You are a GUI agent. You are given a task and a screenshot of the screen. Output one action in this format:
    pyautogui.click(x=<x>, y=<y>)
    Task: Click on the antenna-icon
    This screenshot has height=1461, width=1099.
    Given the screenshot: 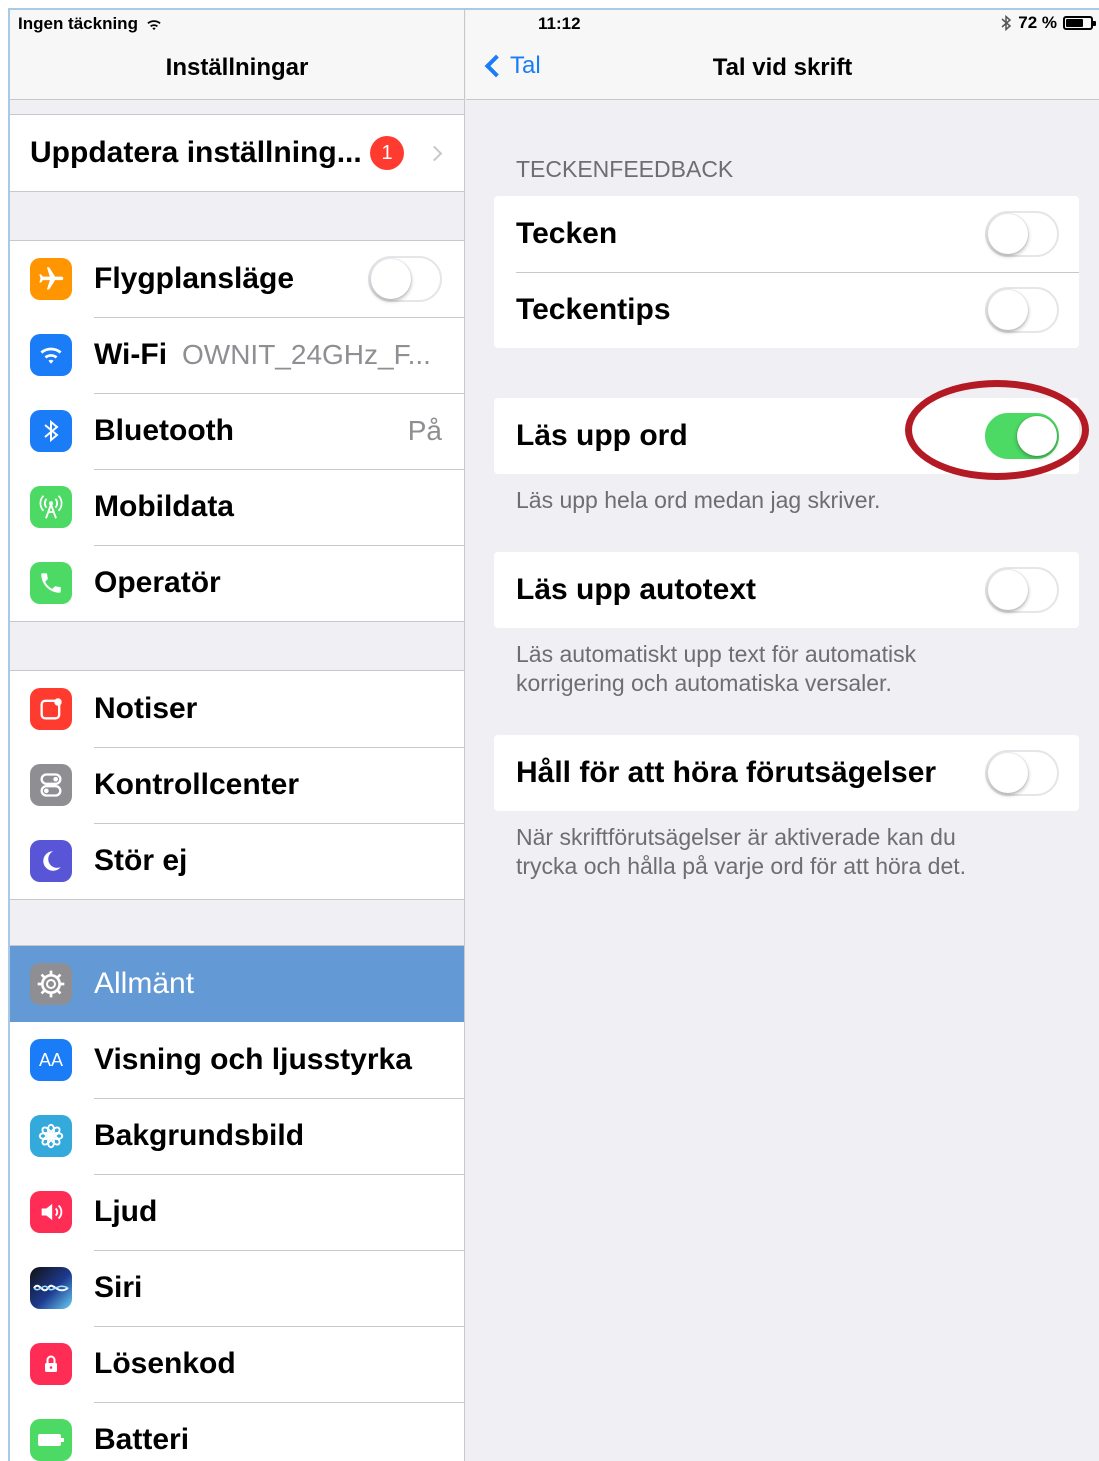 What is the action you would take?
    pyautogui.click(x=51, y=507)
    